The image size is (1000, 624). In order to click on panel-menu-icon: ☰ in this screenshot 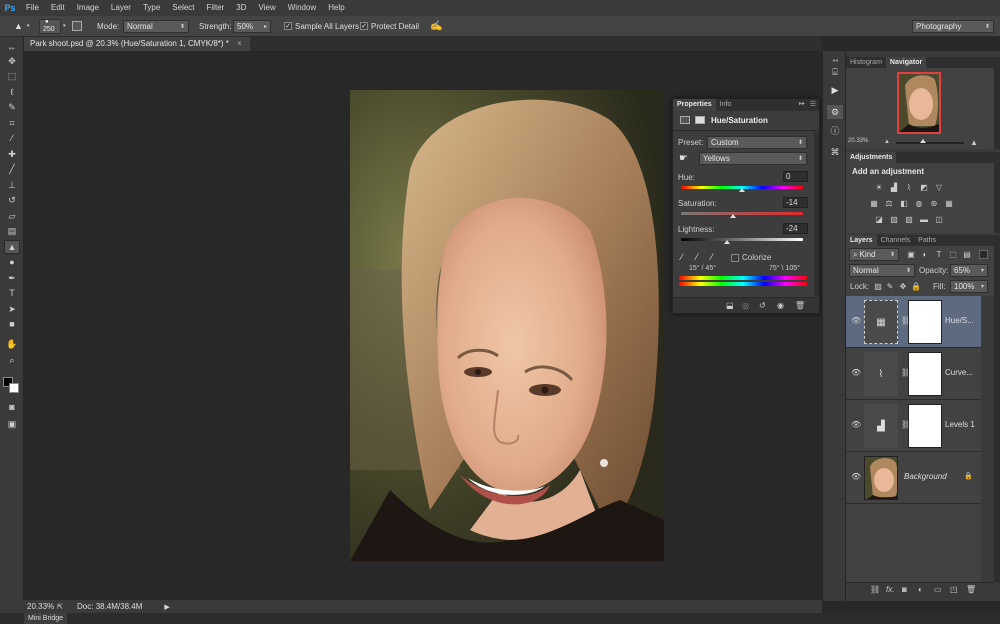, I will do `click(813, 104)`.